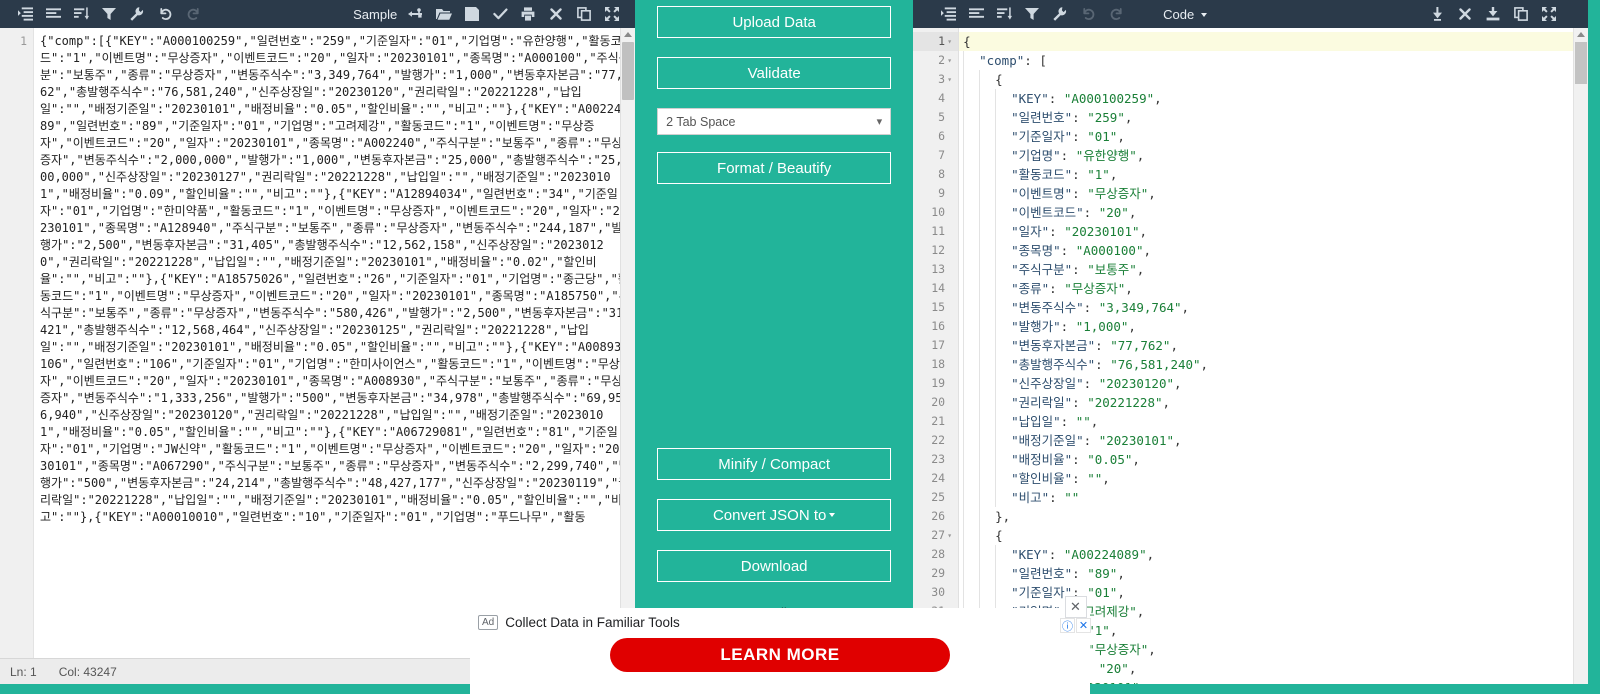 This screenshot has height=694, width=1600. I want to click on right-green-strip, so click(1594, 347).